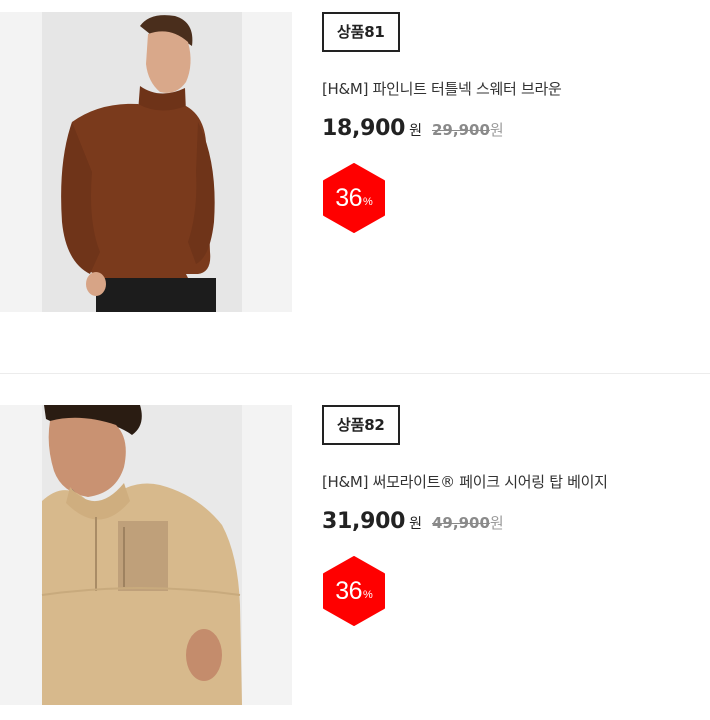 The image size is (710, 720). Describe the element at coordinates (141, 555) in the screenshot. I see `fleece-pullover-photo` at that location.